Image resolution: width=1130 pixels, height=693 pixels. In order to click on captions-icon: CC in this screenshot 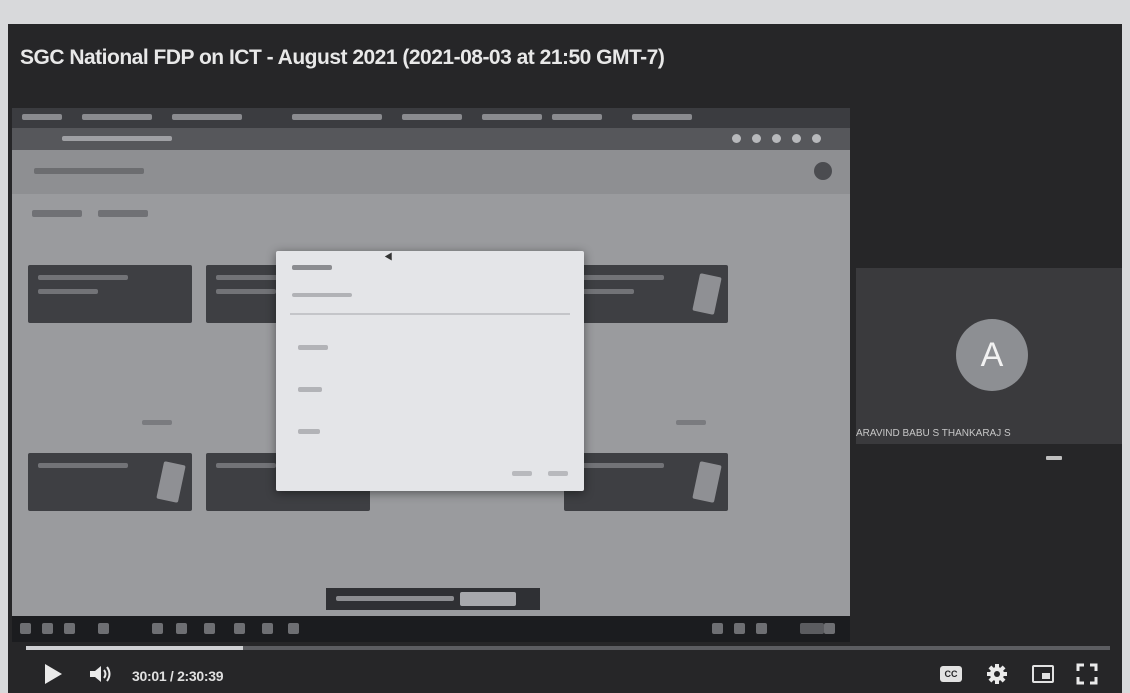, I will do `click(951, 674)`.